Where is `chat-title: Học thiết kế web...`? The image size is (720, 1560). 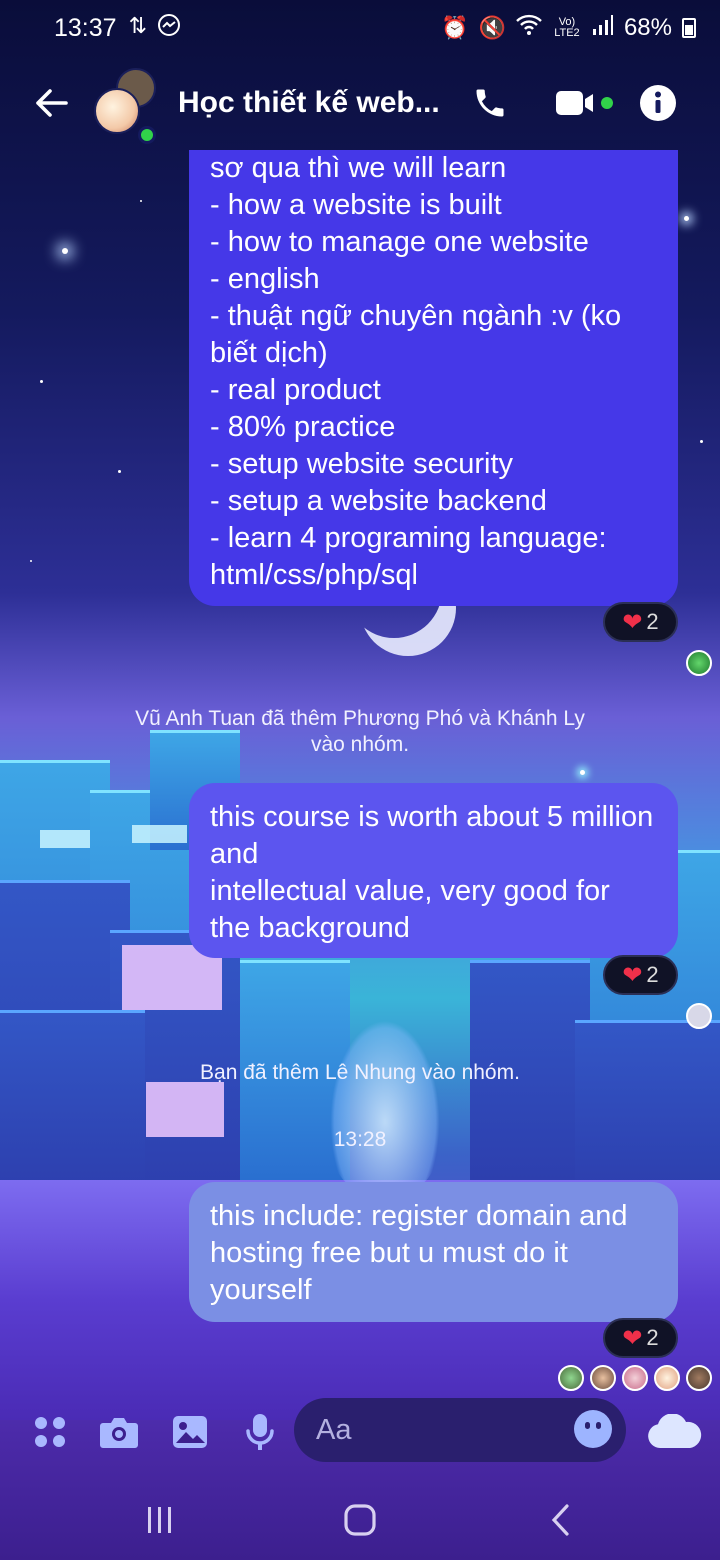 chat-title: Học thiết kế web... is located at coordinates (308, 103).